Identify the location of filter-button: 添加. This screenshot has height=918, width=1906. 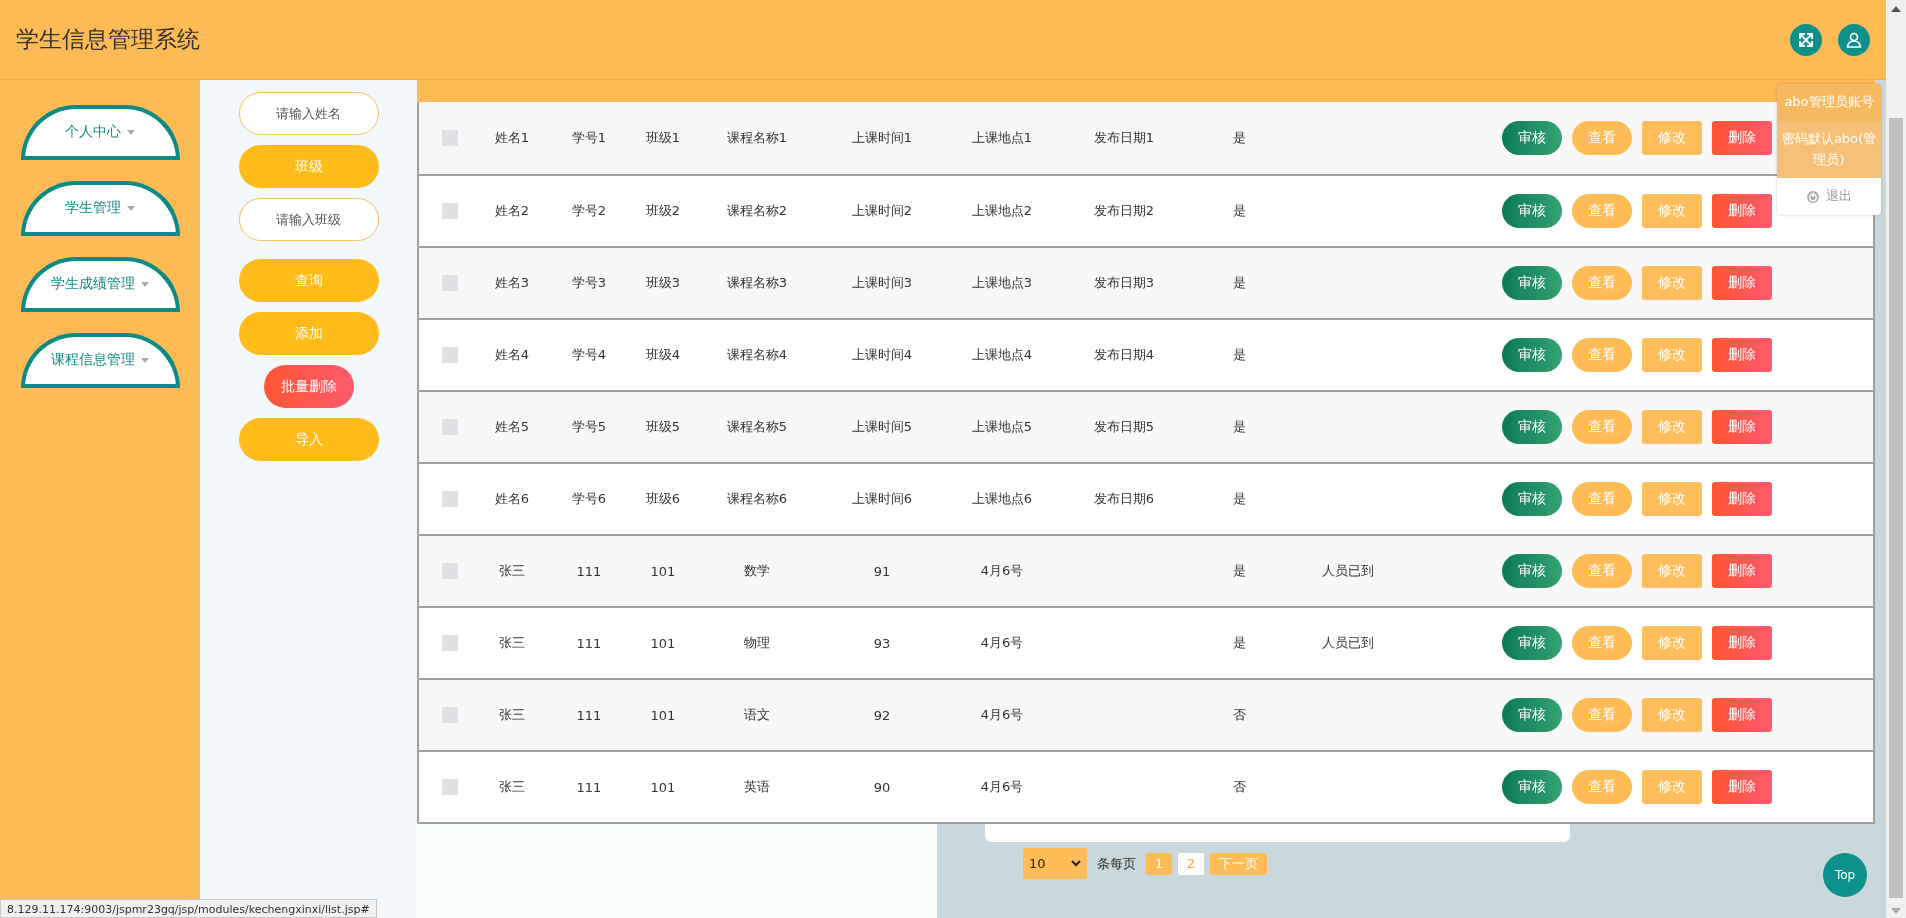
(308, 333).